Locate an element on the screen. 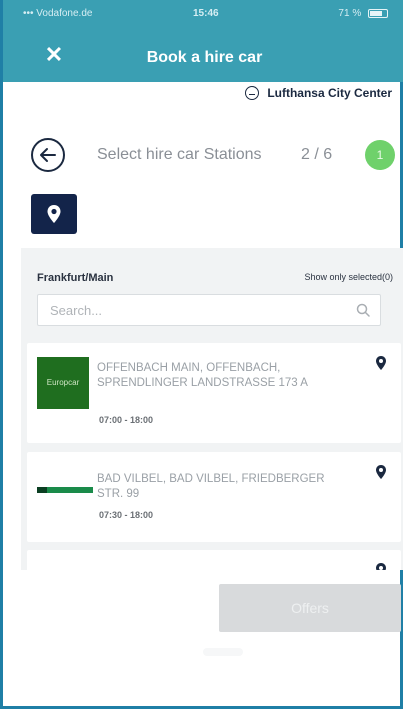  carrier-label: ••• Vodafone.de is located at coordinates (58, 13).